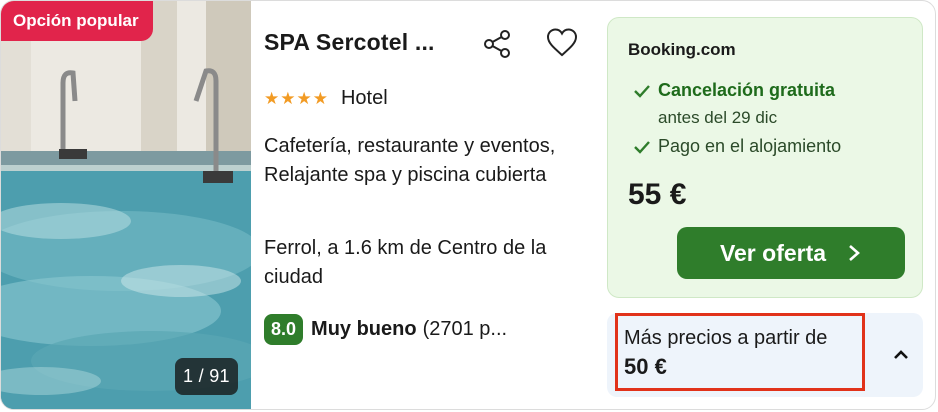 The image size is (938, 412). What do you see at coordinates (726, 338) in the screenshot?
I see `more-prices-label: Más precios a partir de` at bounding box center [726, 338].